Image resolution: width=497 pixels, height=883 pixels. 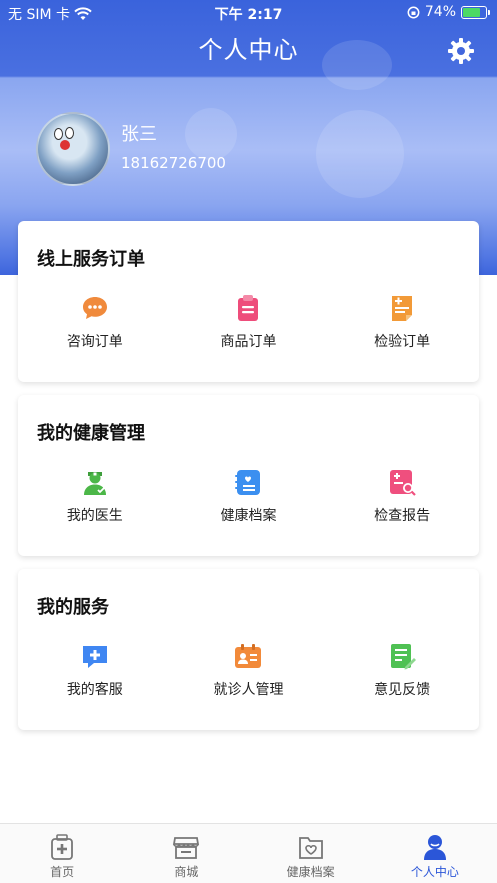 I want to click on report-search-icon, so click(x=403, y=483).